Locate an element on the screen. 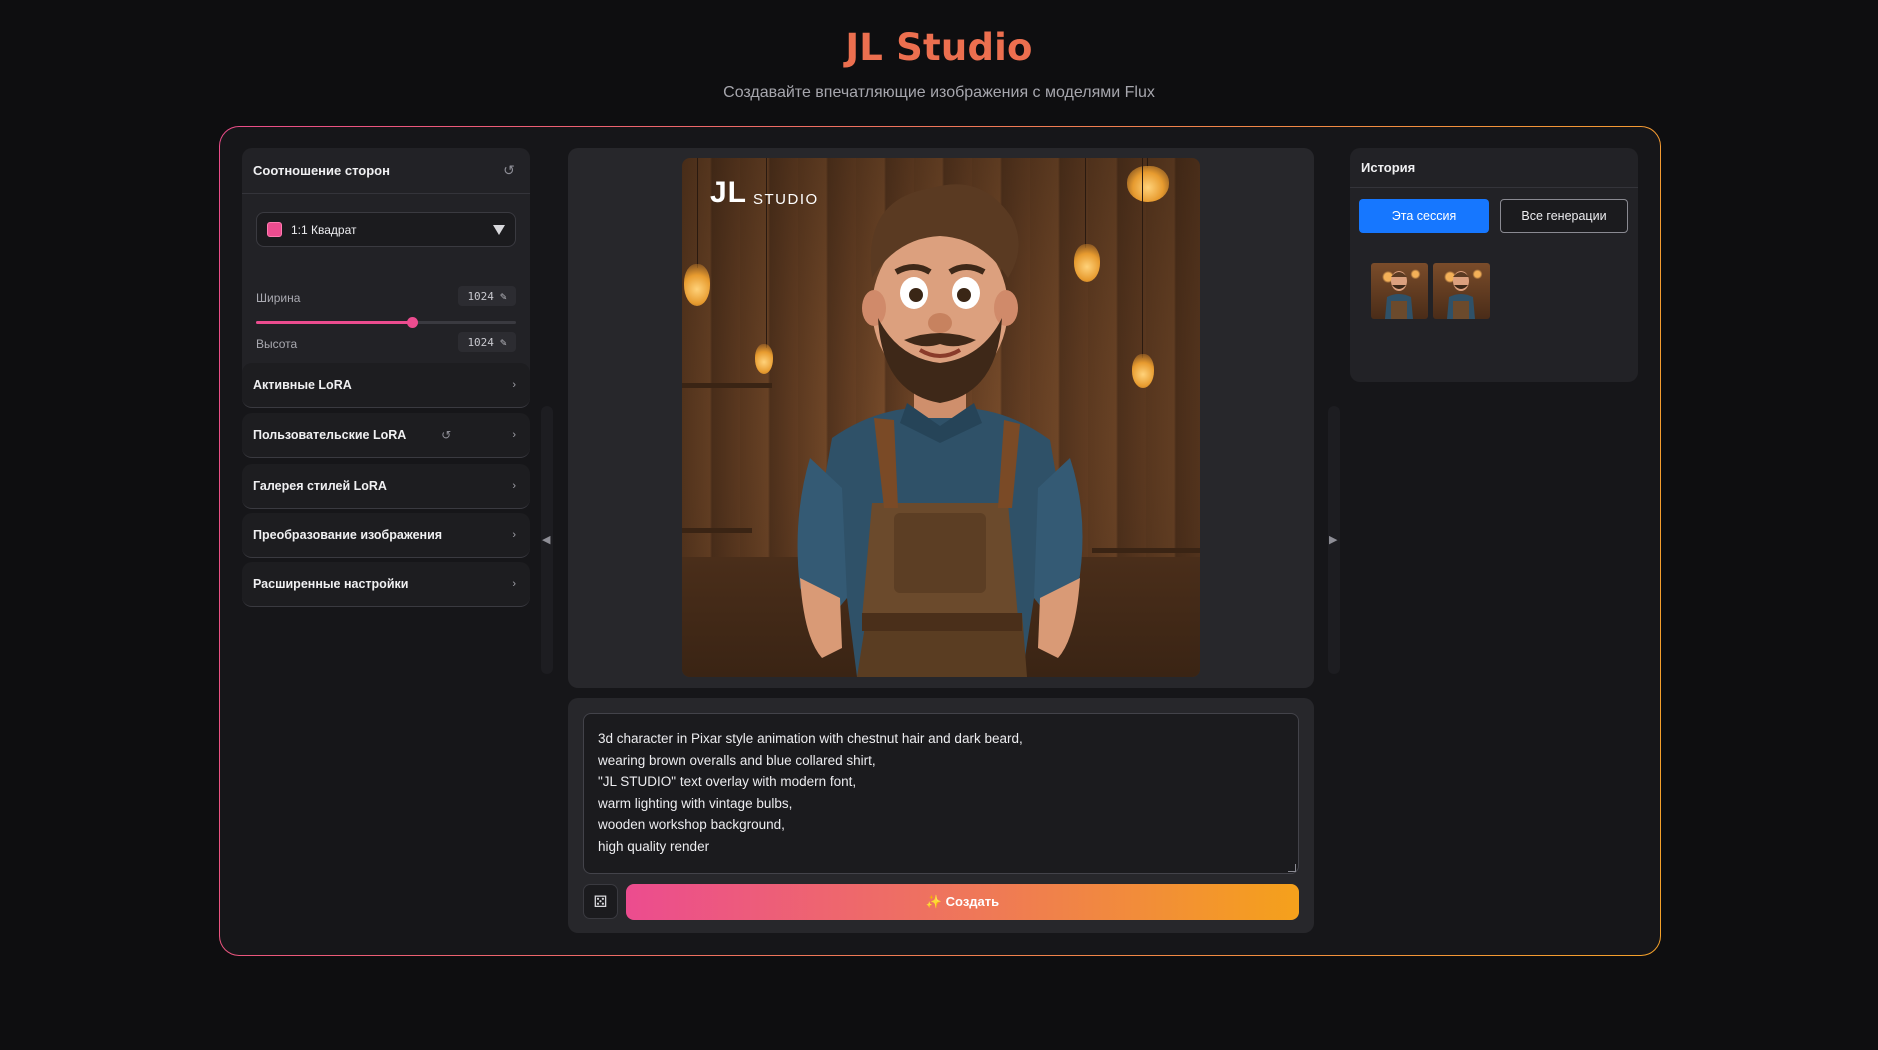  aspect-ratio-value: 1:1 Квадрат is located at coordinates (324, 229).